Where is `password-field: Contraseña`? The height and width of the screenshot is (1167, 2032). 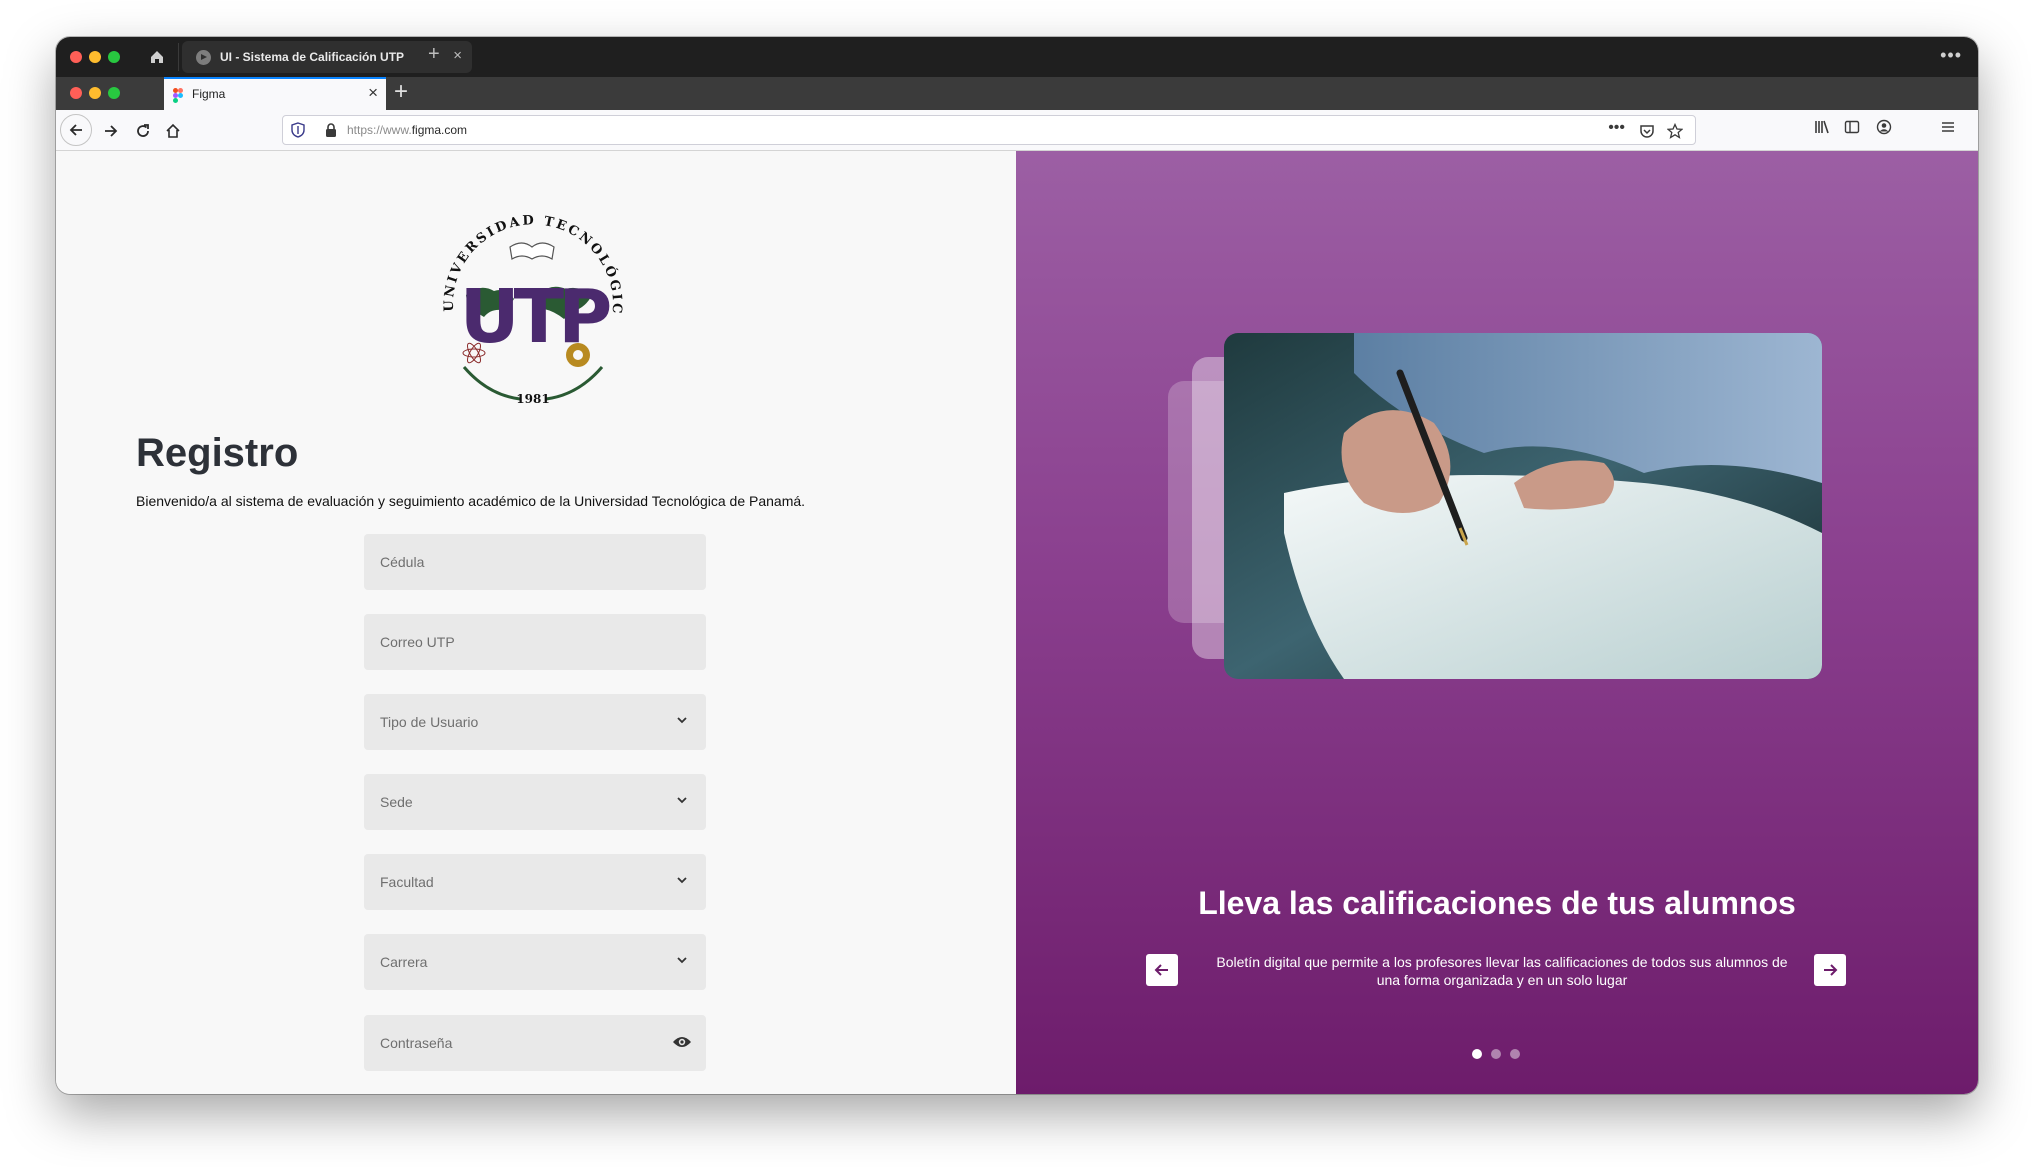 password-field: Contraseña is located at coordinates (535, 1043).